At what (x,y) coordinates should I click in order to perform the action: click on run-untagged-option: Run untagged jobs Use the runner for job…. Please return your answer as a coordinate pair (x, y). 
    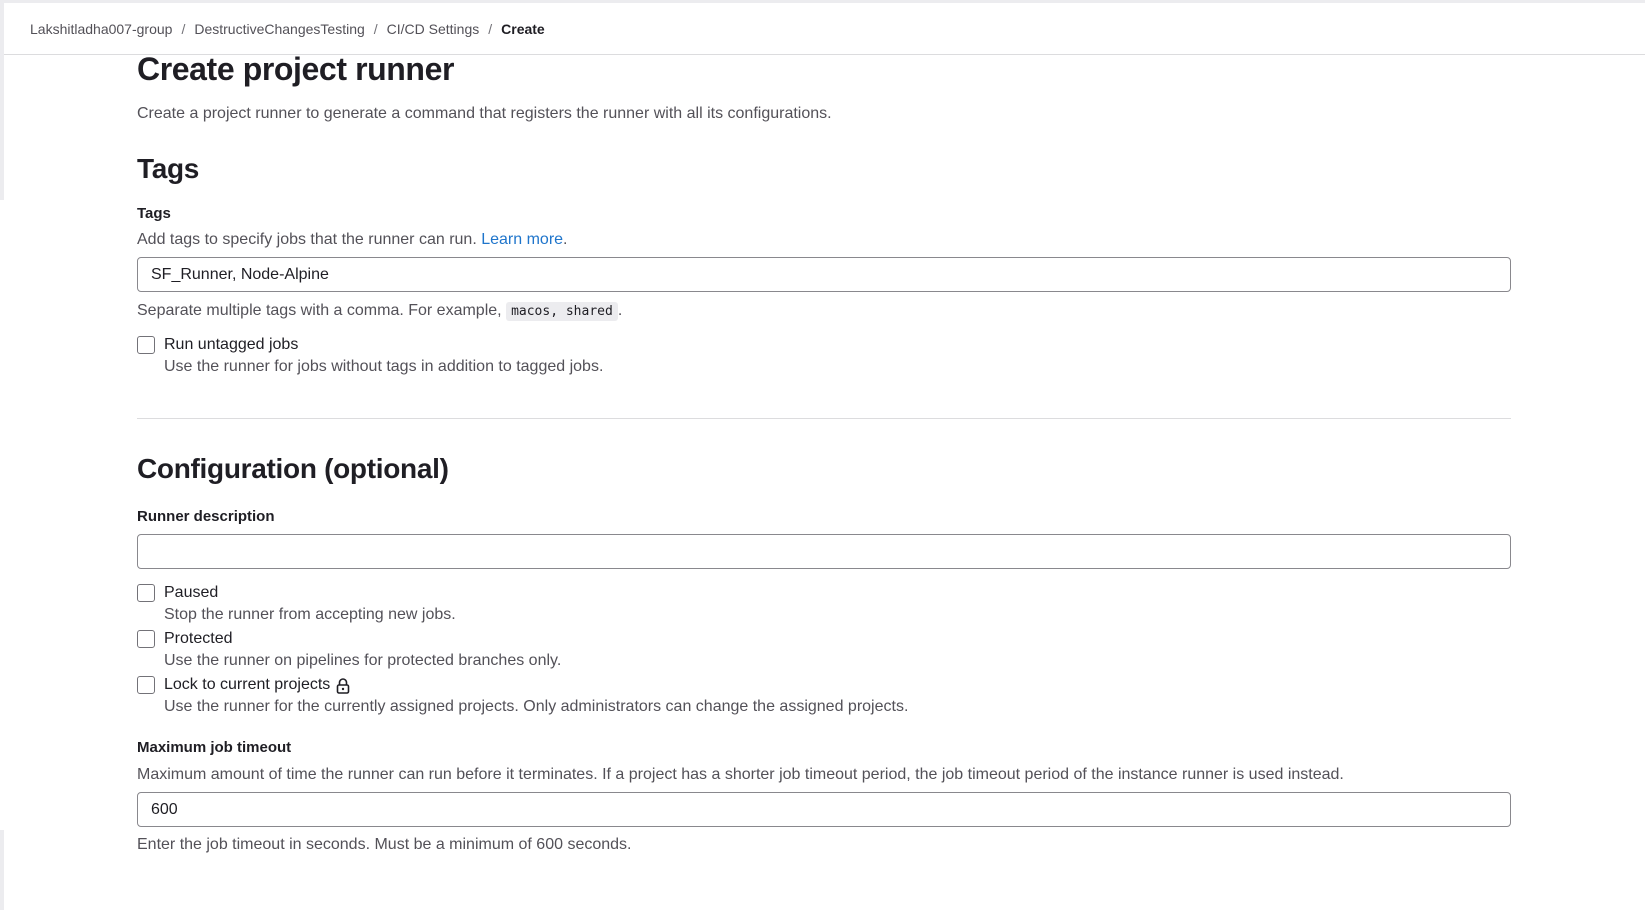
    Looking at the image, I should click on (824, 356).